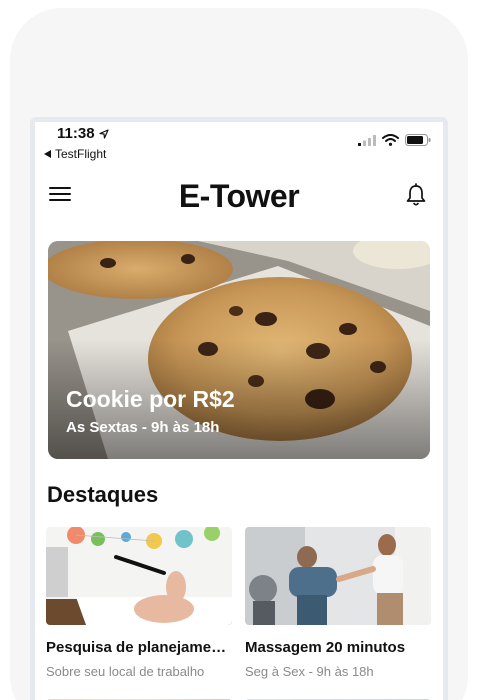 The height and width of the screenshot is (700, 478). I want to click on bell-icon, so click(416, 194).